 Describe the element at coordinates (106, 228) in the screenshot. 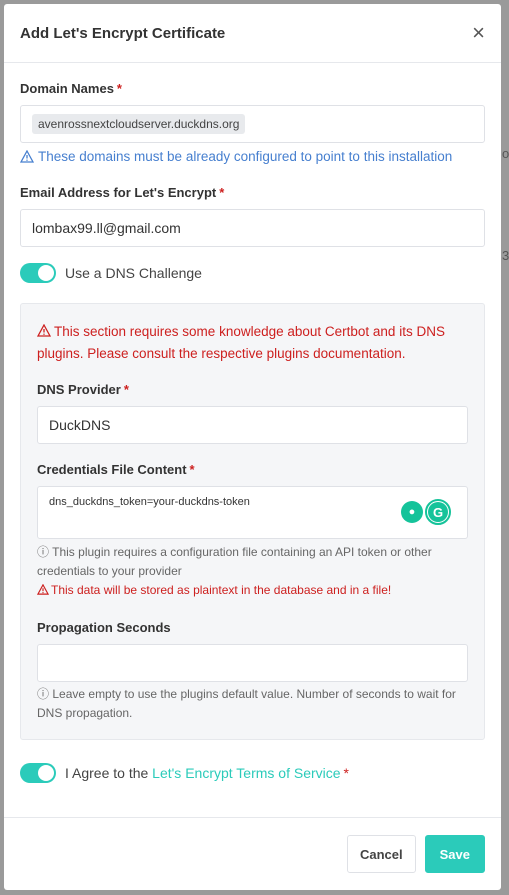

I see `email-value: lombax99.ll@gmail.com` at that location.